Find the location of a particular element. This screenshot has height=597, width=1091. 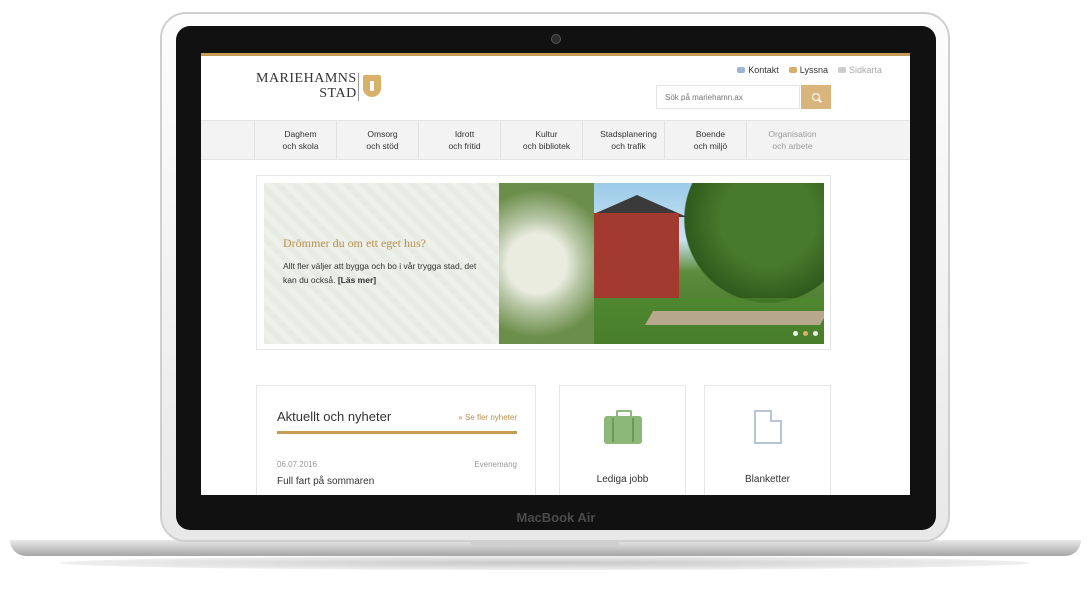

nav-item-kultur: Kultur och bibliotek is located at coordinates (546, 140).